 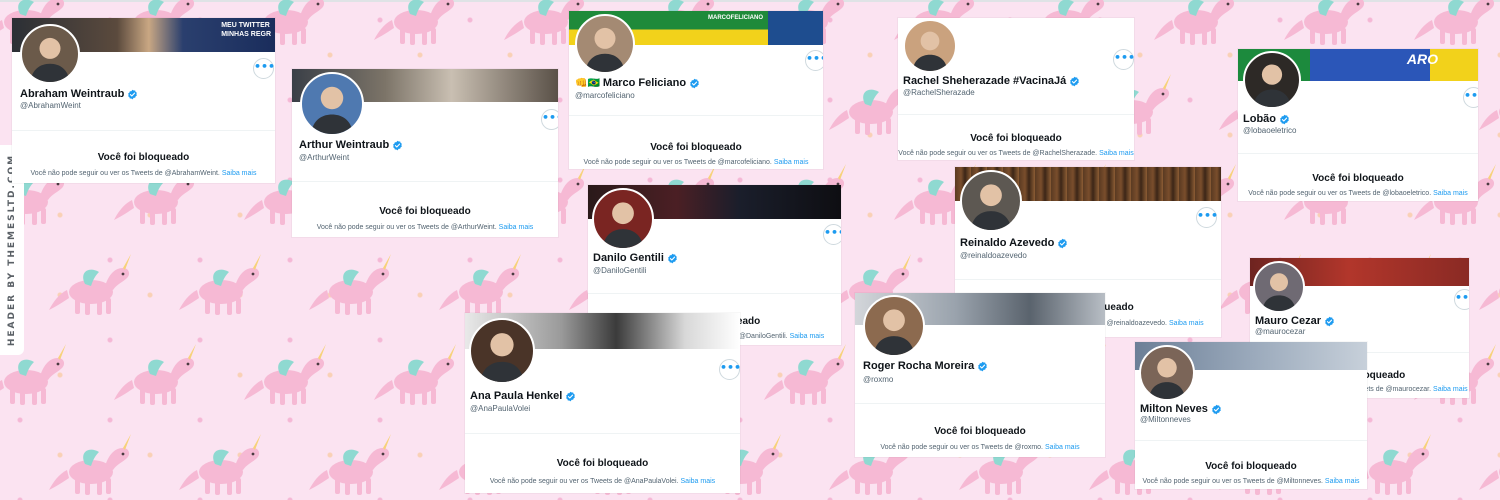 I want to click on profile-name-text: Rachel Sheherazade #VacinaJá, so click(x=985, y=81).